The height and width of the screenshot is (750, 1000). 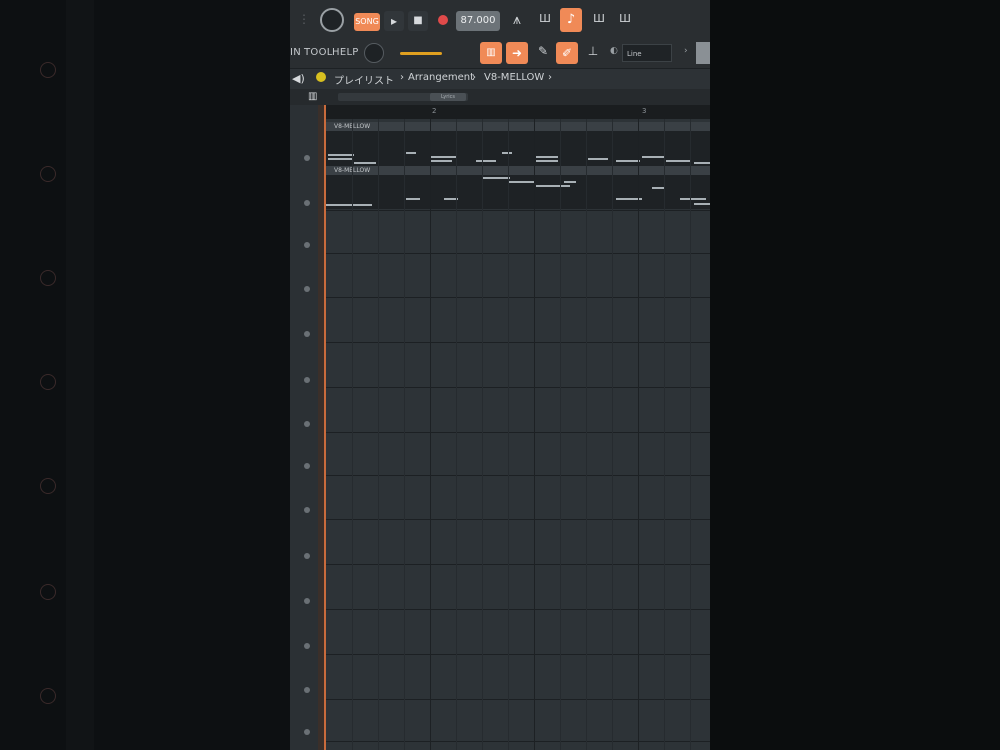 I want to click on pattern-song-toggle: SONG, so click(x=367, y=22).